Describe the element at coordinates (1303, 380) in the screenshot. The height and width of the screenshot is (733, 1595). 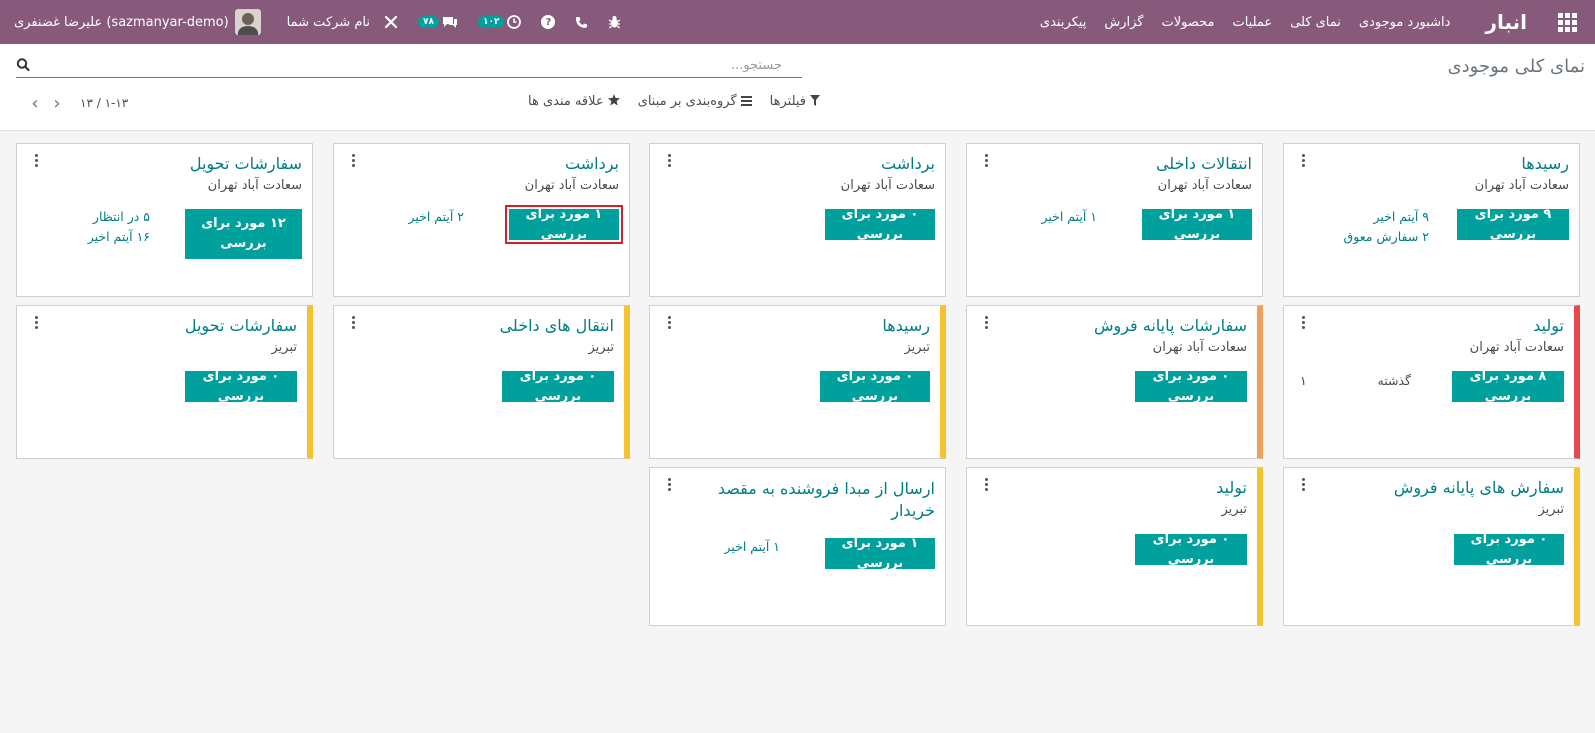
I see `late-count: ۱` at that location.